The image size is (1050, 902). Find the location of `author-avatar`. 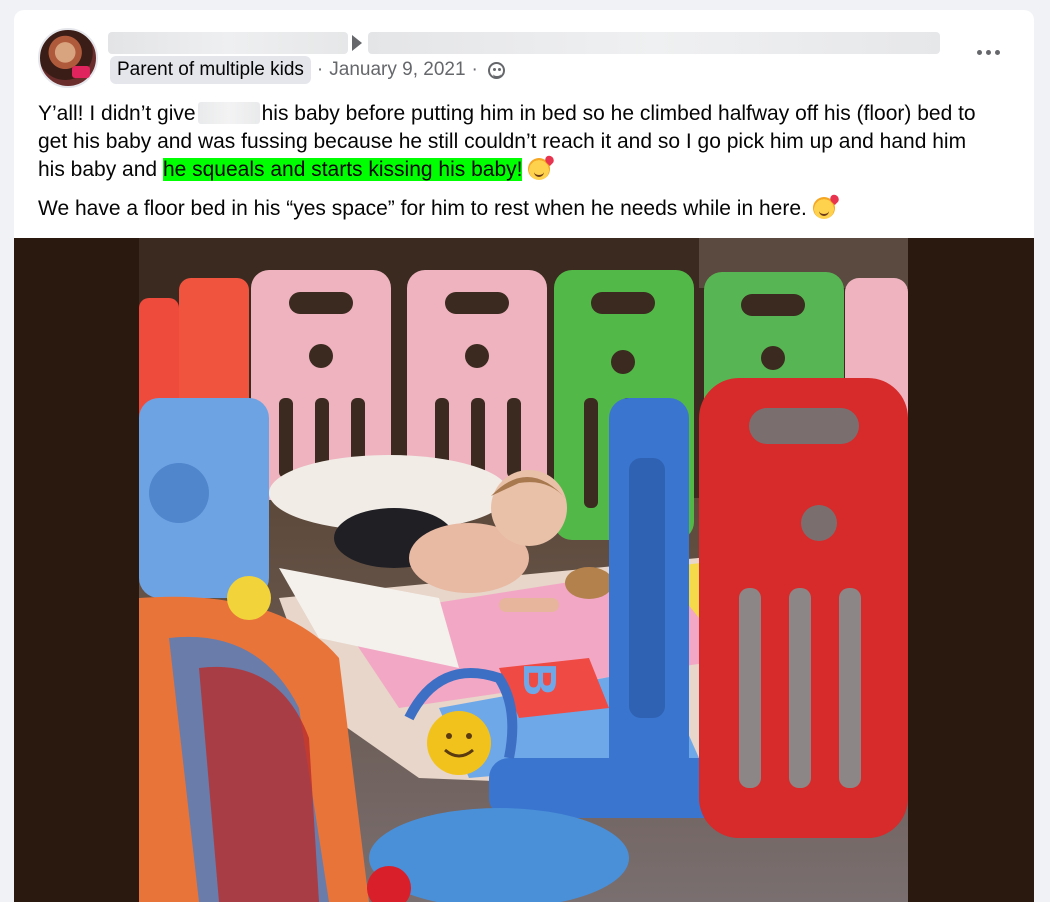

author-avatar is located at coordinates (68, 58).